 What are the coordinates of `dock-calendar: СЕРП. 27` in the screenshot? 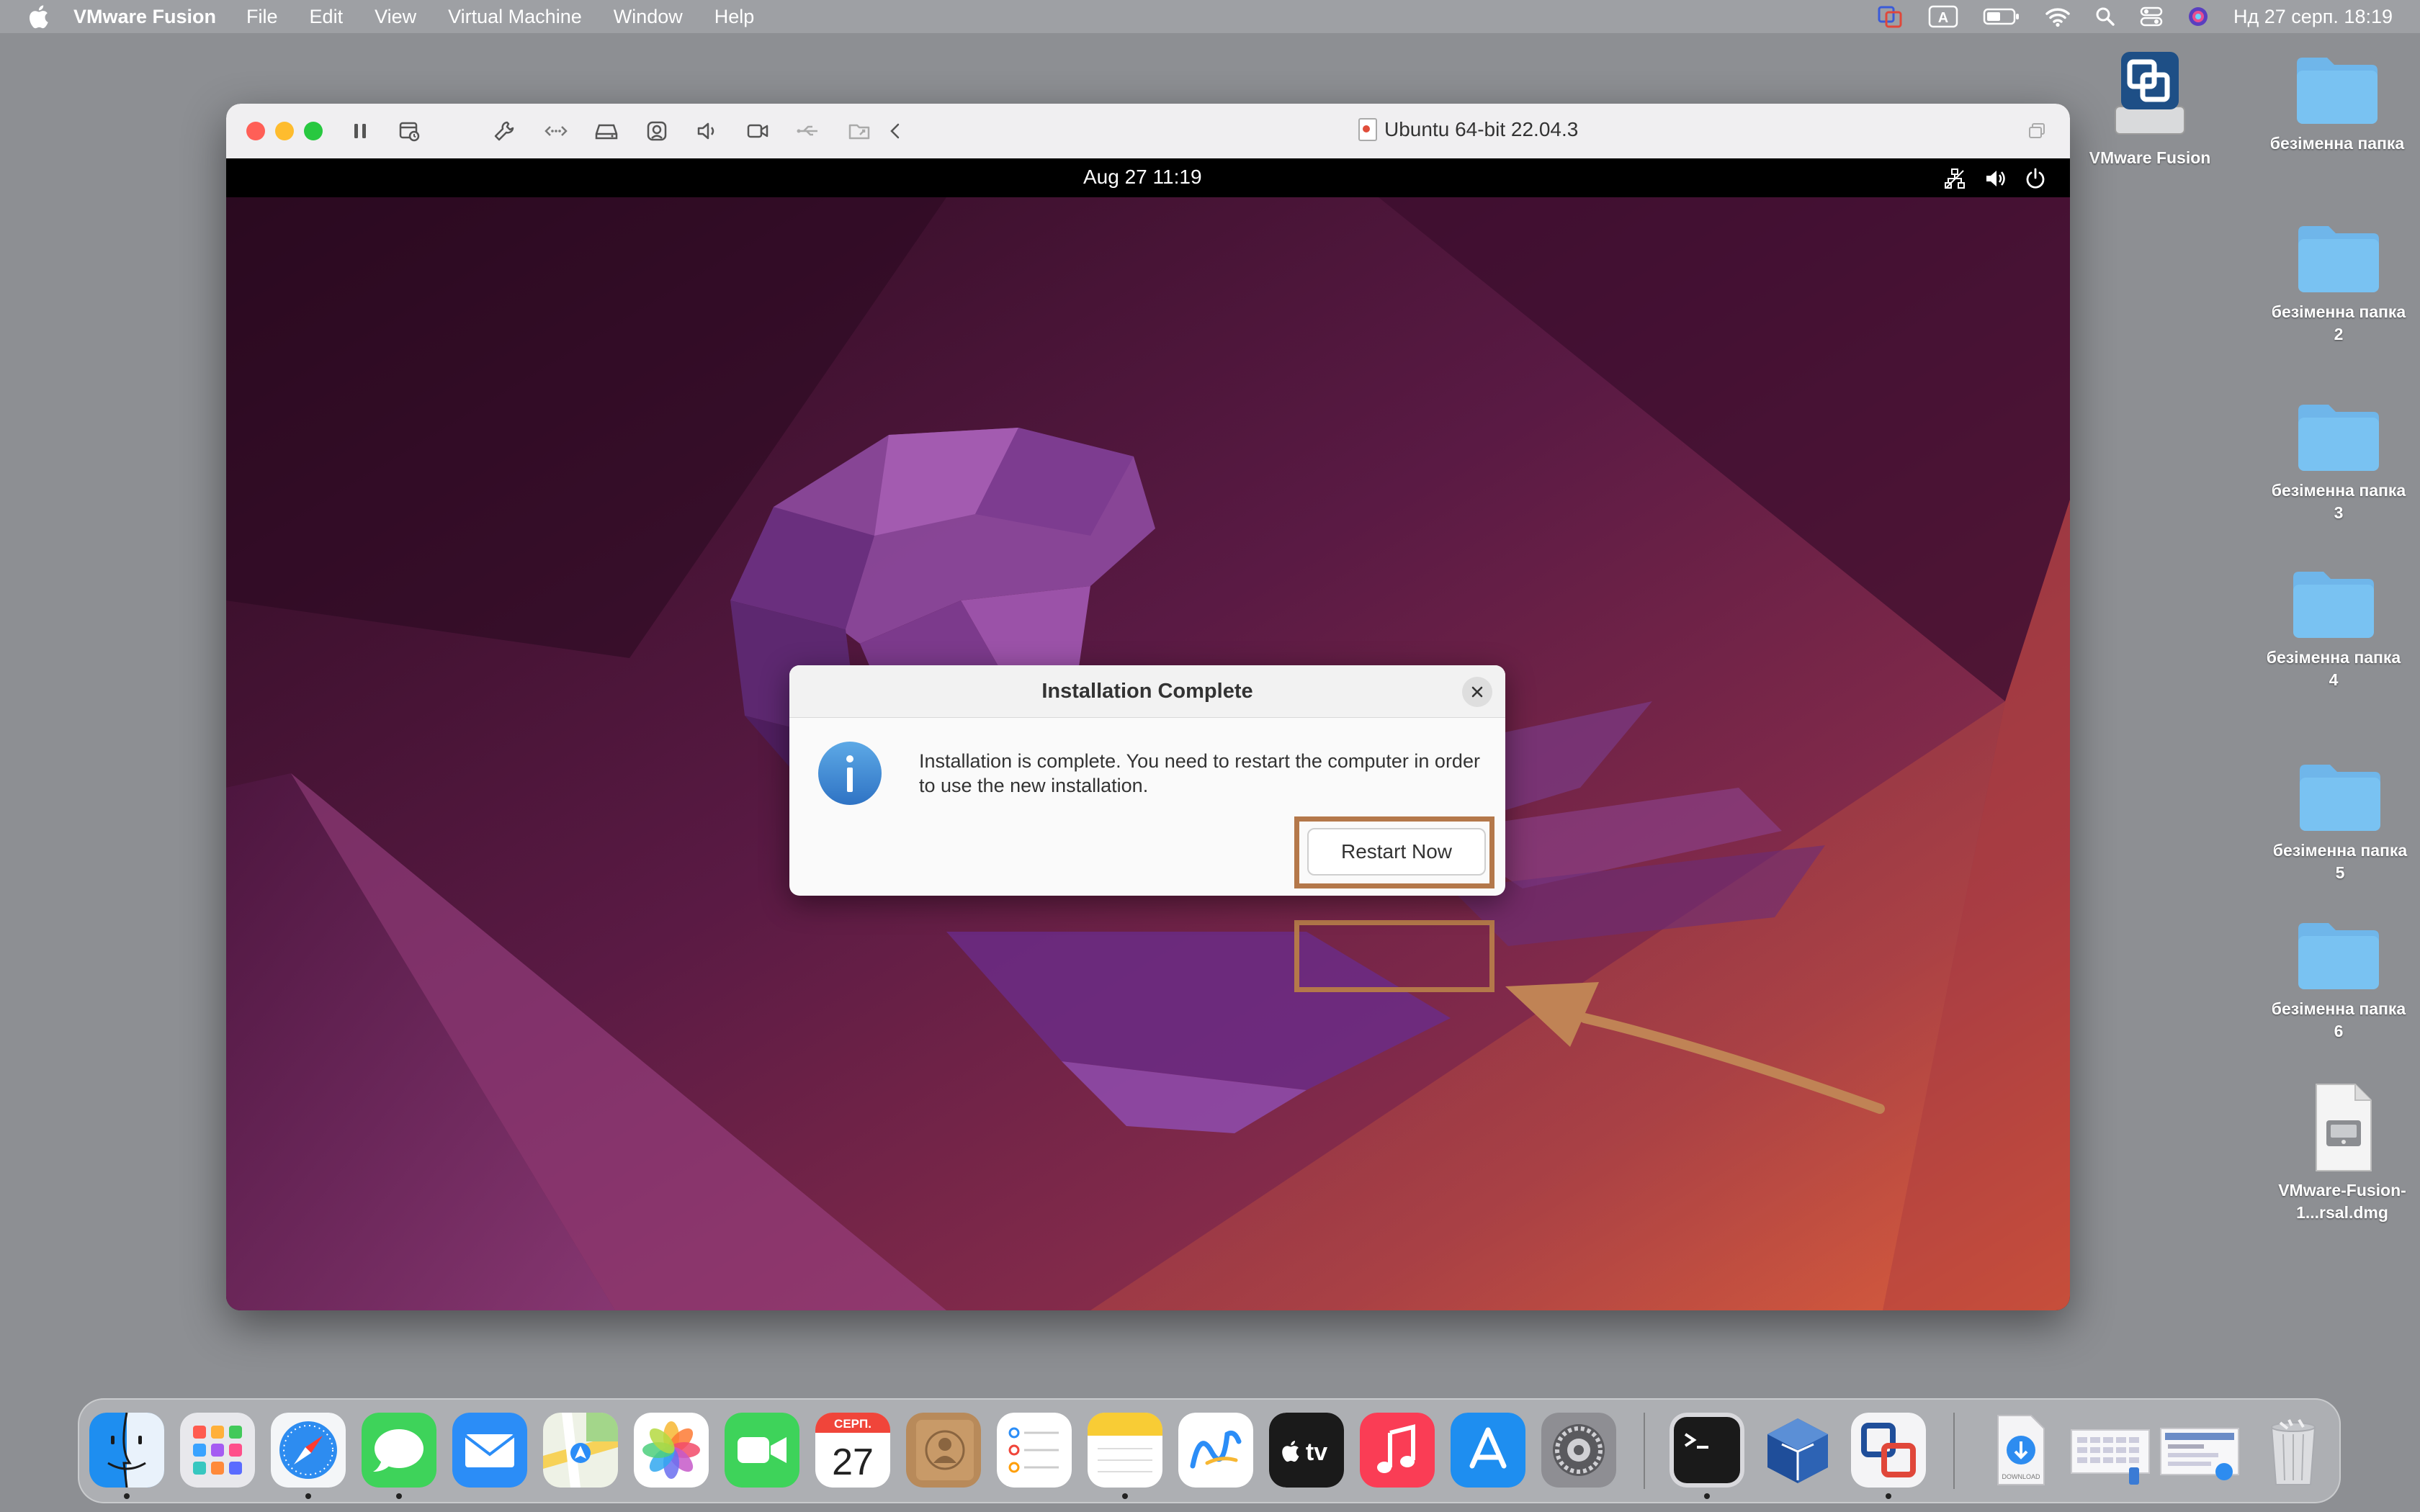 It's located at (853, 1450).